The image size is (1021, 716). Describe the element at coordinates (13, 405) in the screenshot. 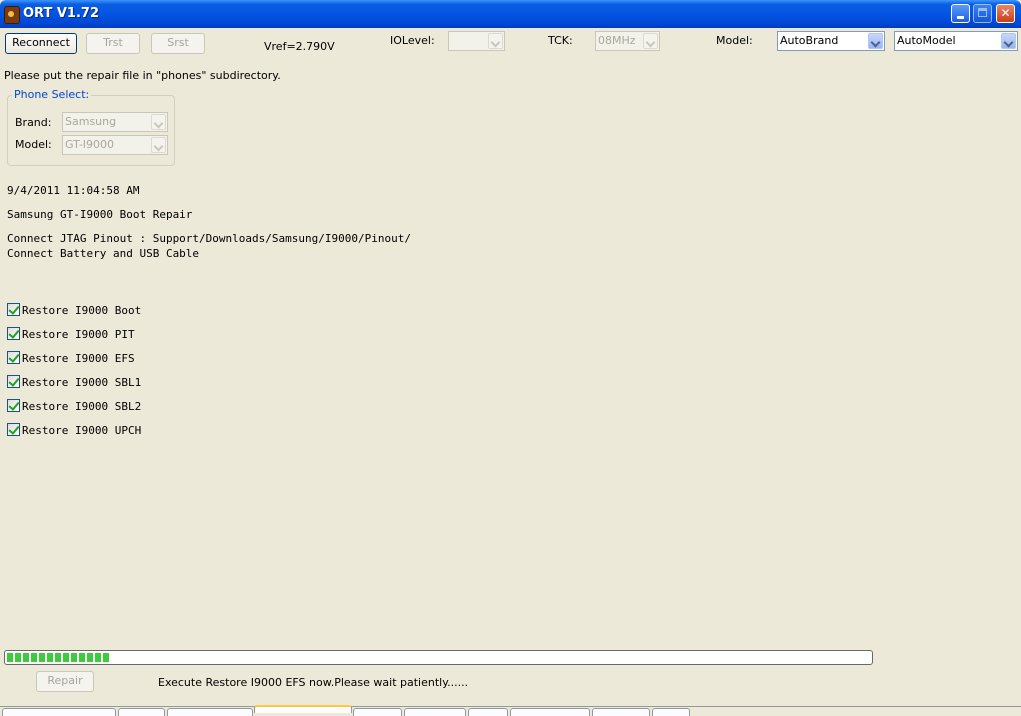

I see `restore-sbl2-checkbox` at that location.